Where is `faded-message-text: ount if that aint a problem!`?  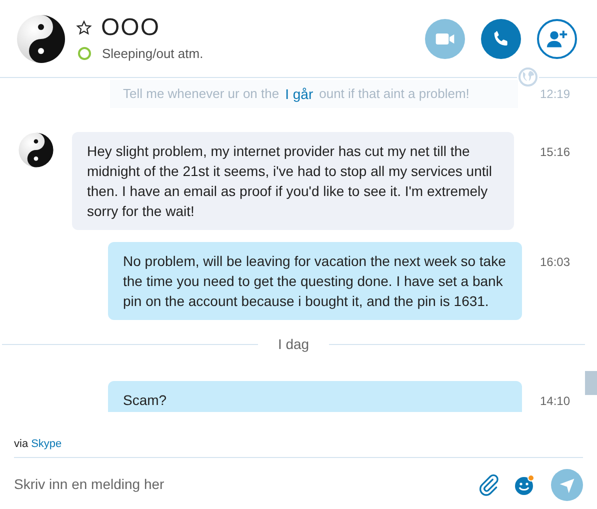
faded-message-text: ount if that aint a problem! is located at coordinates (394, 94).